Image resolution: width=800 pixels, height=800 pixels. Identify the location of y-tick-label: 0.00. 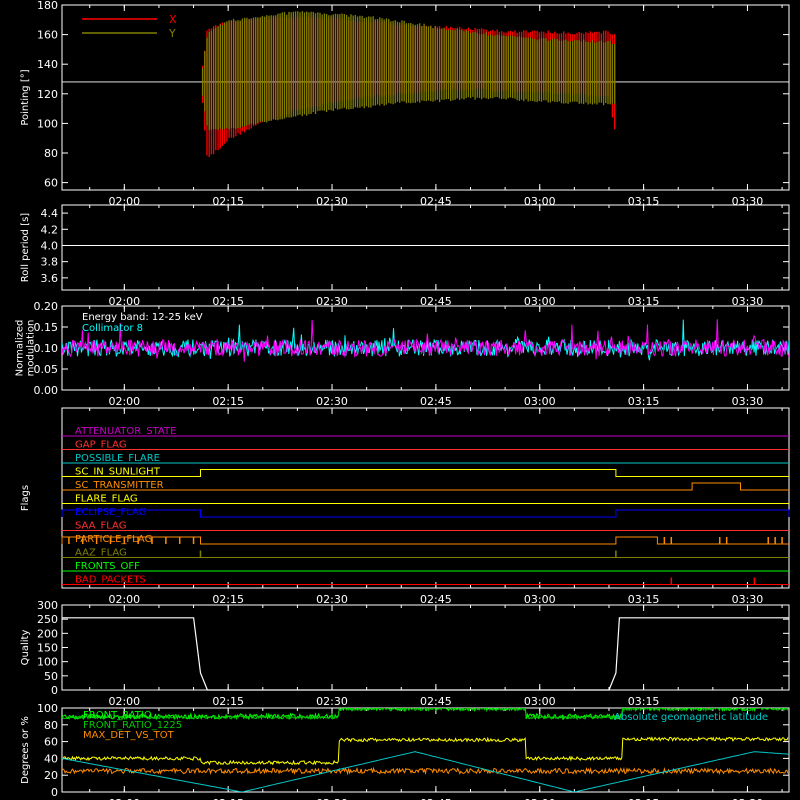
(46, 390).